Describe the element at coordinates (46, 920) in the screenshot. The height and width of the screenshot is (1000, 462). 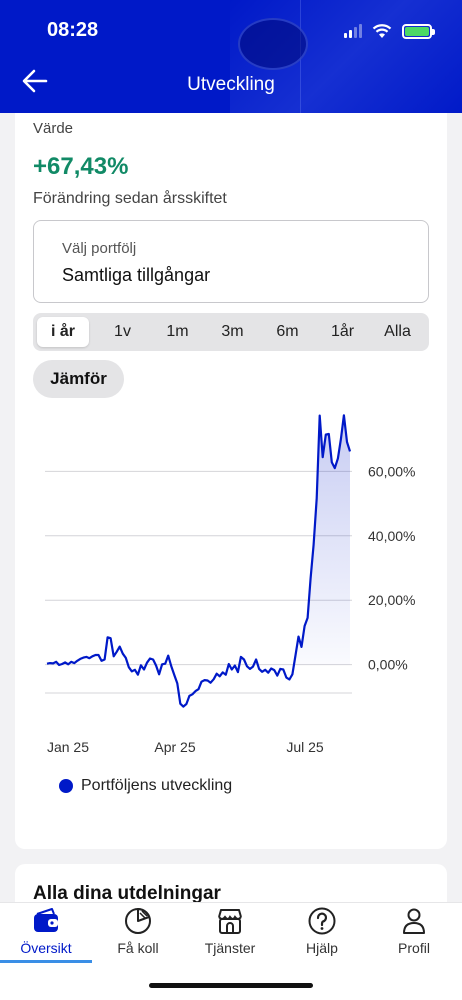
I see `wallet-icon` at that location.